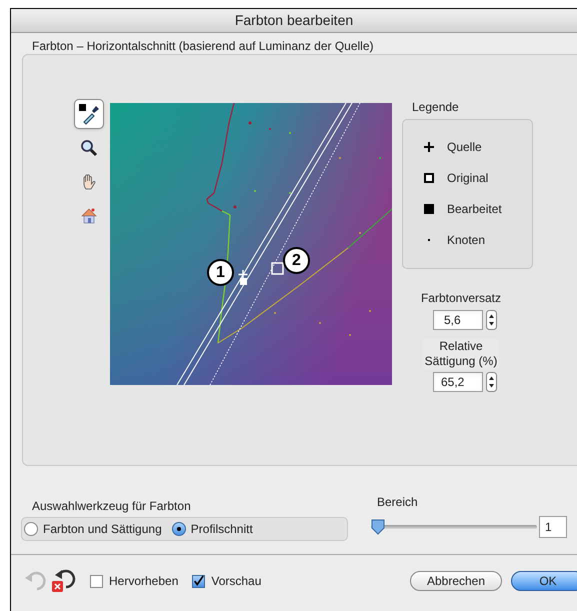 Image resolution: width=577 pixels, height=611 pixels. I want to click on eyedropper-icon, so click(89, 114).